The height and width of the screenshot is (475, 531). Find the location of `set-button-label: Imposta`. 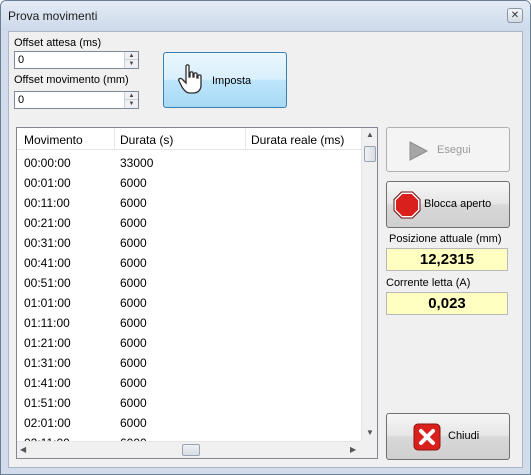

set-button-label: Imposta is located at coordinates (232, 81).